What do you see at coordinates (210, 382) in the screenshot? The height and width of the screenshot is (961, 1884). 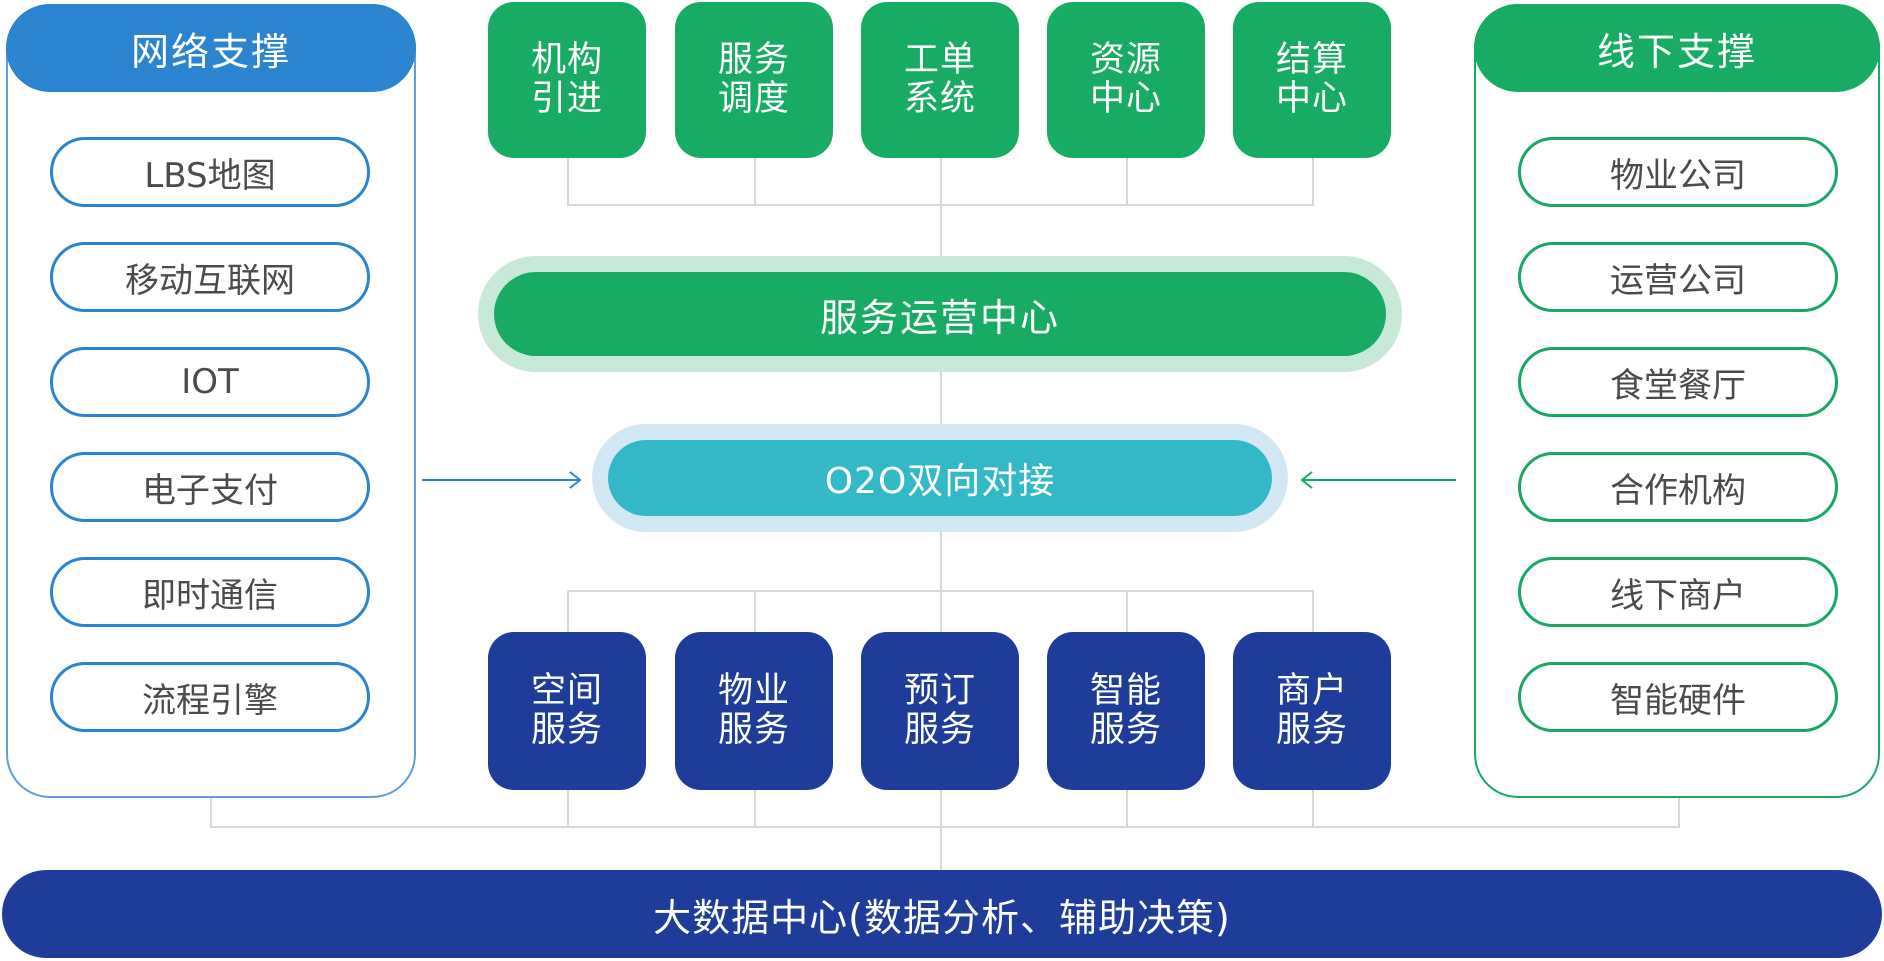 I see `left-item-iot: IOT` at bounding box center [210, 382].